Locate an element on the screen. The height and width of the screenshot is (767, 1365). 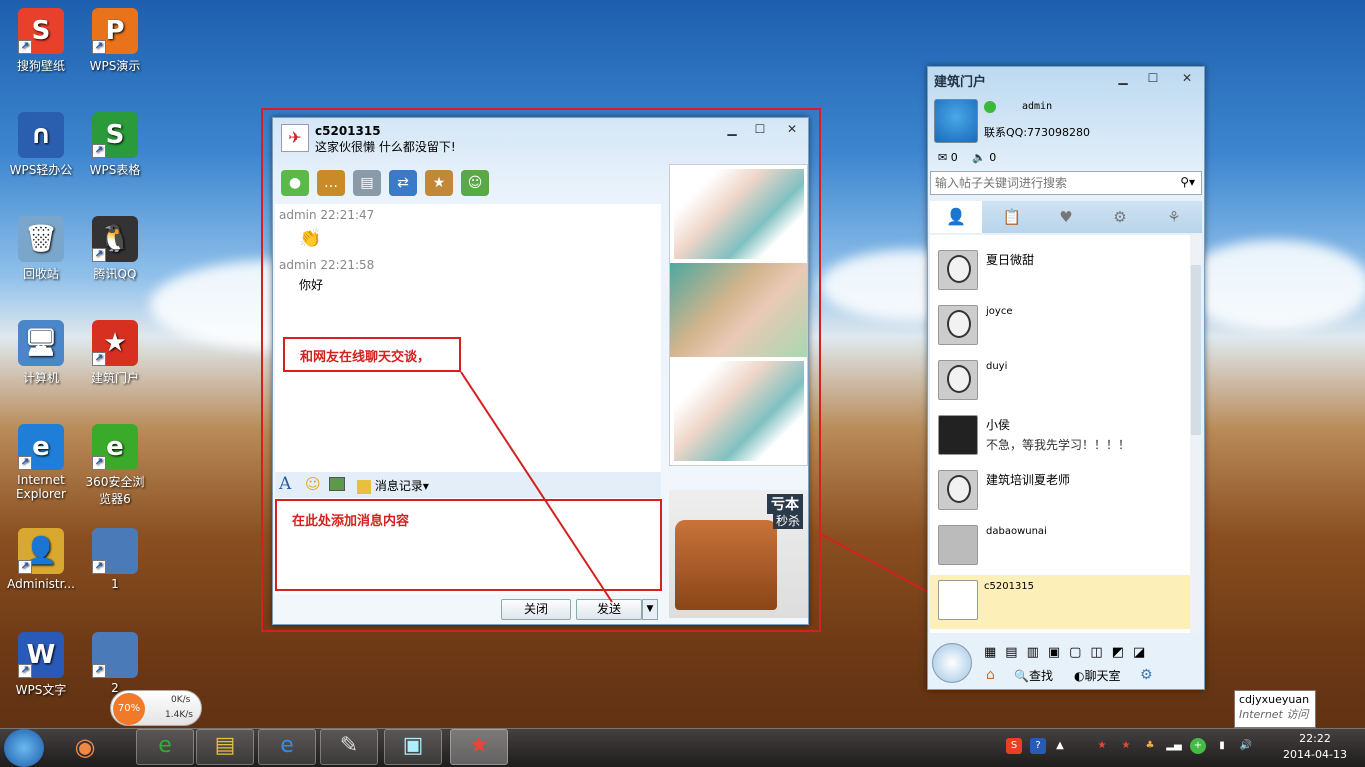
app-icon: S ↗ is located at coordinates (41, 31).